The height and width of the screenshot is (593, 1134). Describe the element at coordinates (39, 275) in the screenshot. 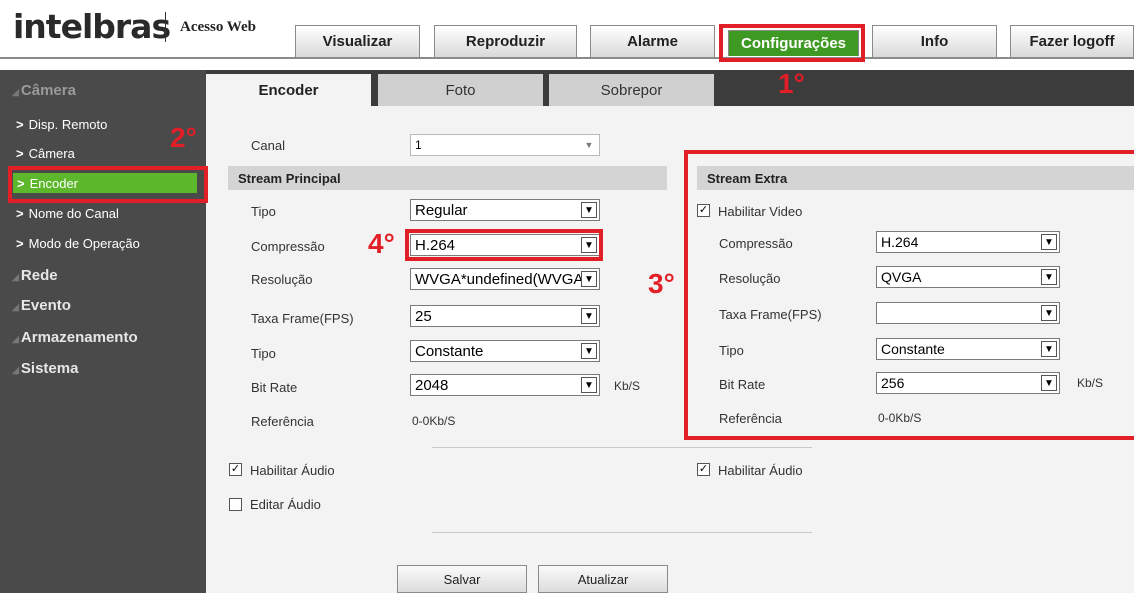

I see `sidebar-group-label: Rede` at that location.